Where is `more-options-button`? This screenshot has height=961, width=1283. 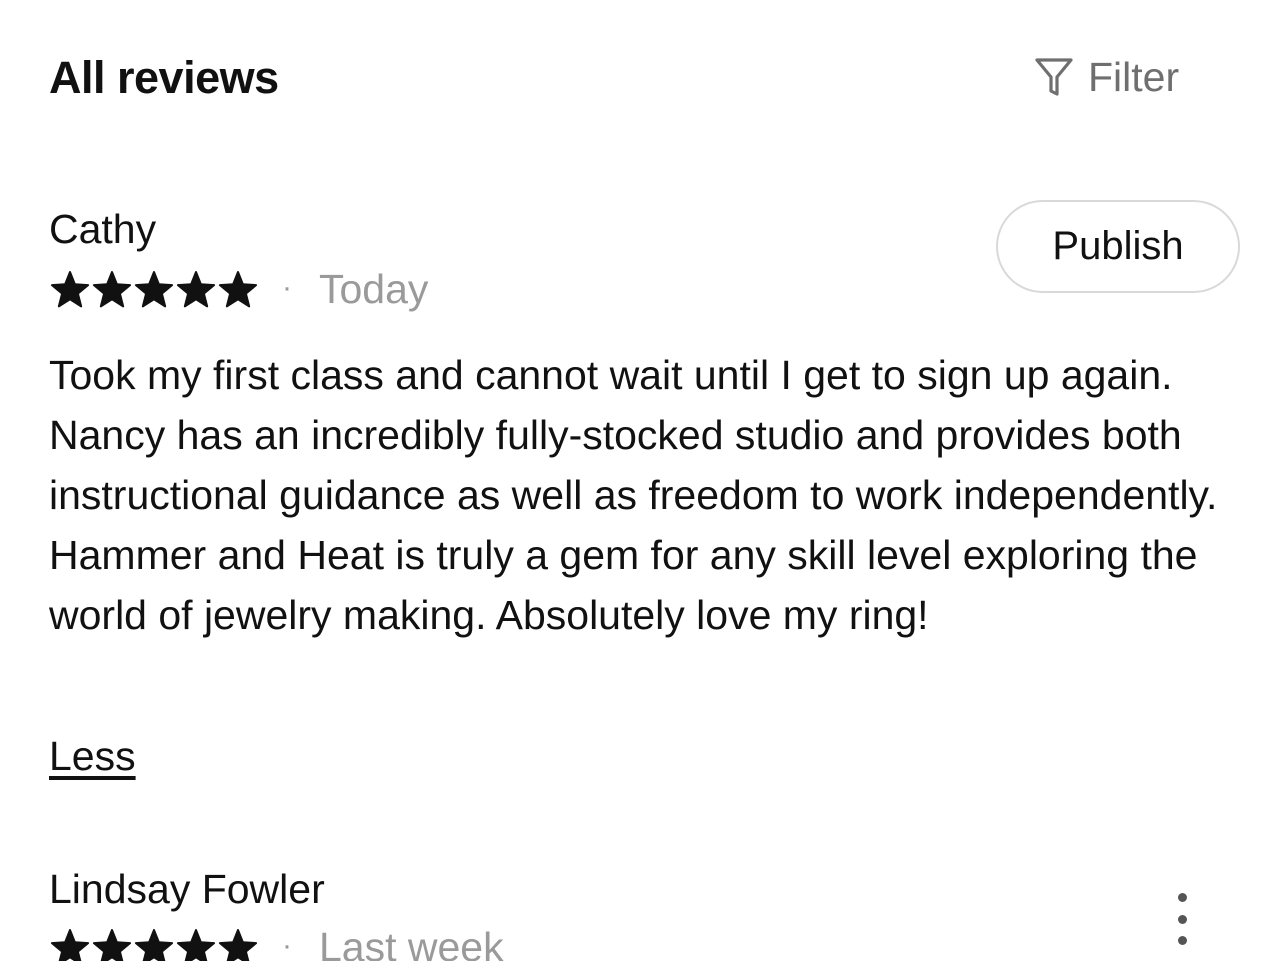 more-options-button is located at coordinates (1182, 919).